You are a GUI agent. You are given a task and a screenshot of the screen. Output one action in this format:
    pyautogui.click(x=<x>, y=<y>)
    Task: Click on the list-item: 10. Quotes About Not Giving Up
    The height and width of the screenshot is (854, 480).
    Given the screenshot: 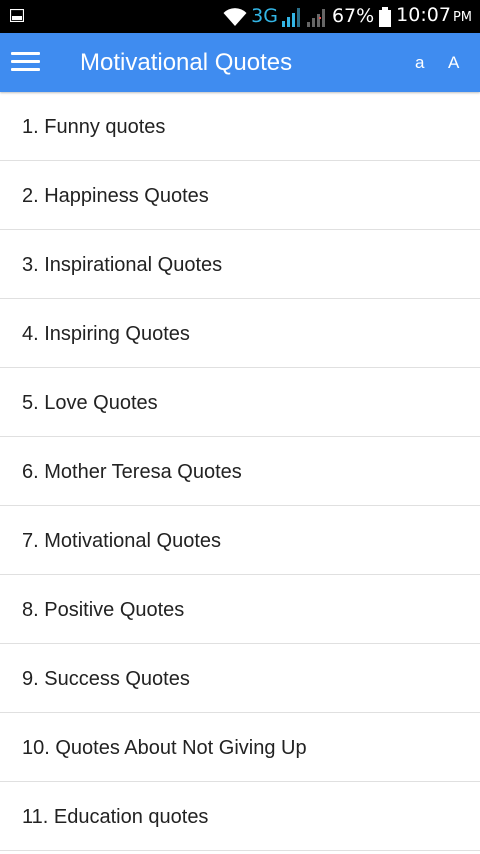 What is the action you would take?
    pyautogui.click(x=240, y=747)
    